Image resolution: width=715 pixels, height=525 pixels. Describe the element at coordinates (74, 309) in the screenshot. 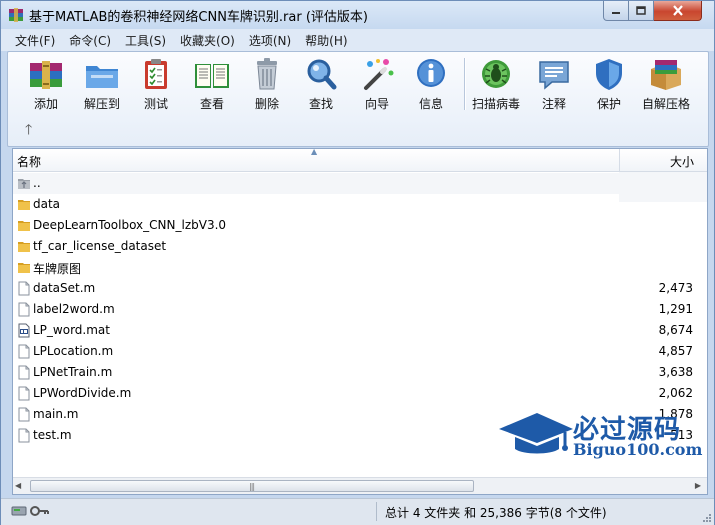

I see `file-name: label2word.m` at that location.